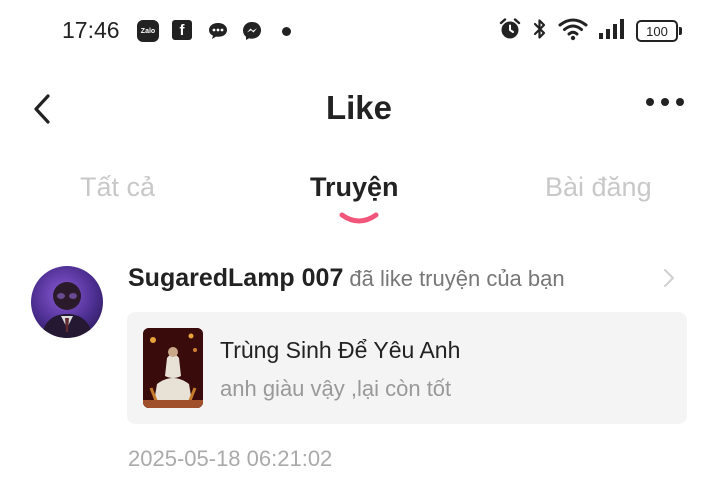 This screenshot has height=501, width=718. What do you see at coordinates (218, 31) in the screenshot?
I see `chat-bubble-icon` at bounding box center [218, 31].